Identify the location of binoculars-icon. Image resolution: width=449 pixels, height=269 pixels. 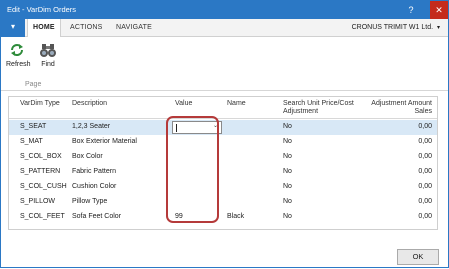
(48, 50).